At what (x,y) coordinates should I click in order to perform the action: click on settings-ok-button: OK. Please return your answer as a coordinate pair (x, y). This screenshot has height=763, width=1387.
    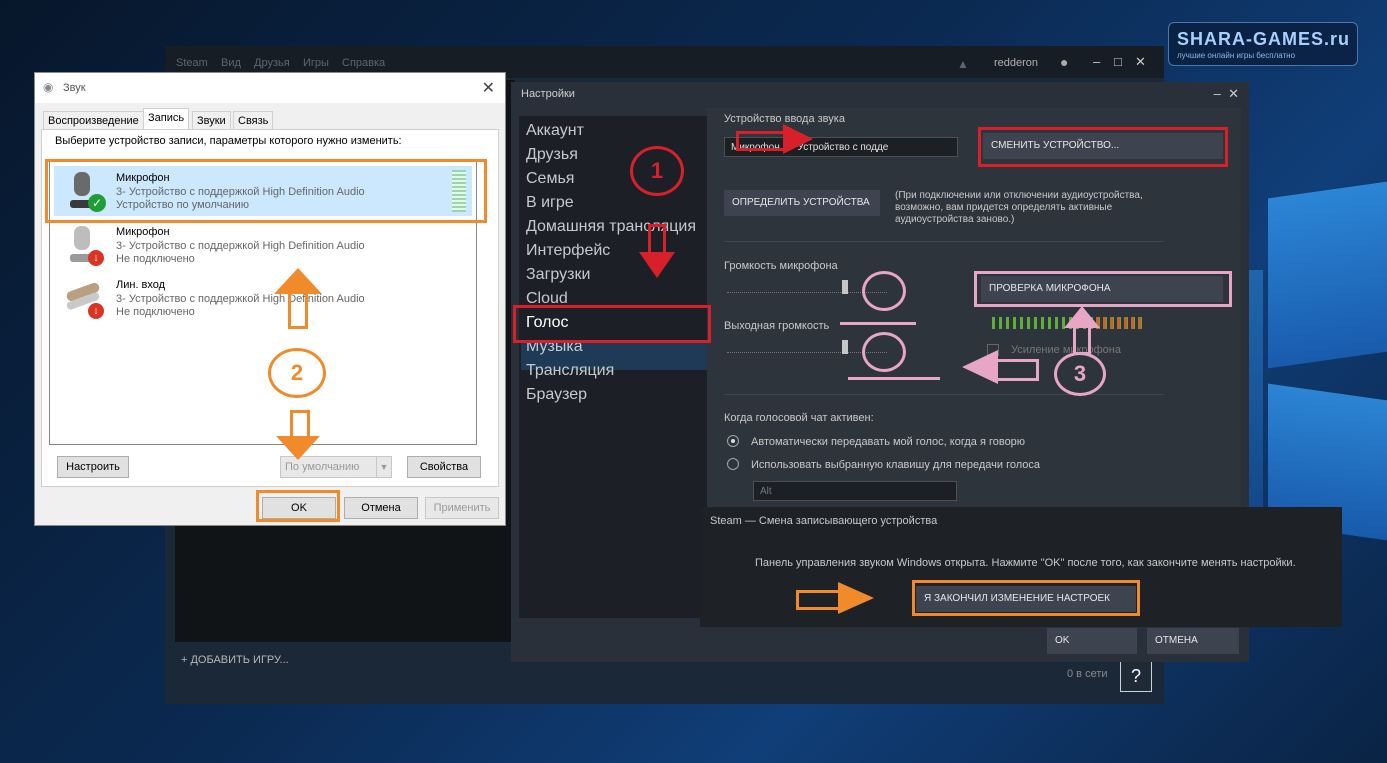
    Looking at the image, I should click on (1092, 641).